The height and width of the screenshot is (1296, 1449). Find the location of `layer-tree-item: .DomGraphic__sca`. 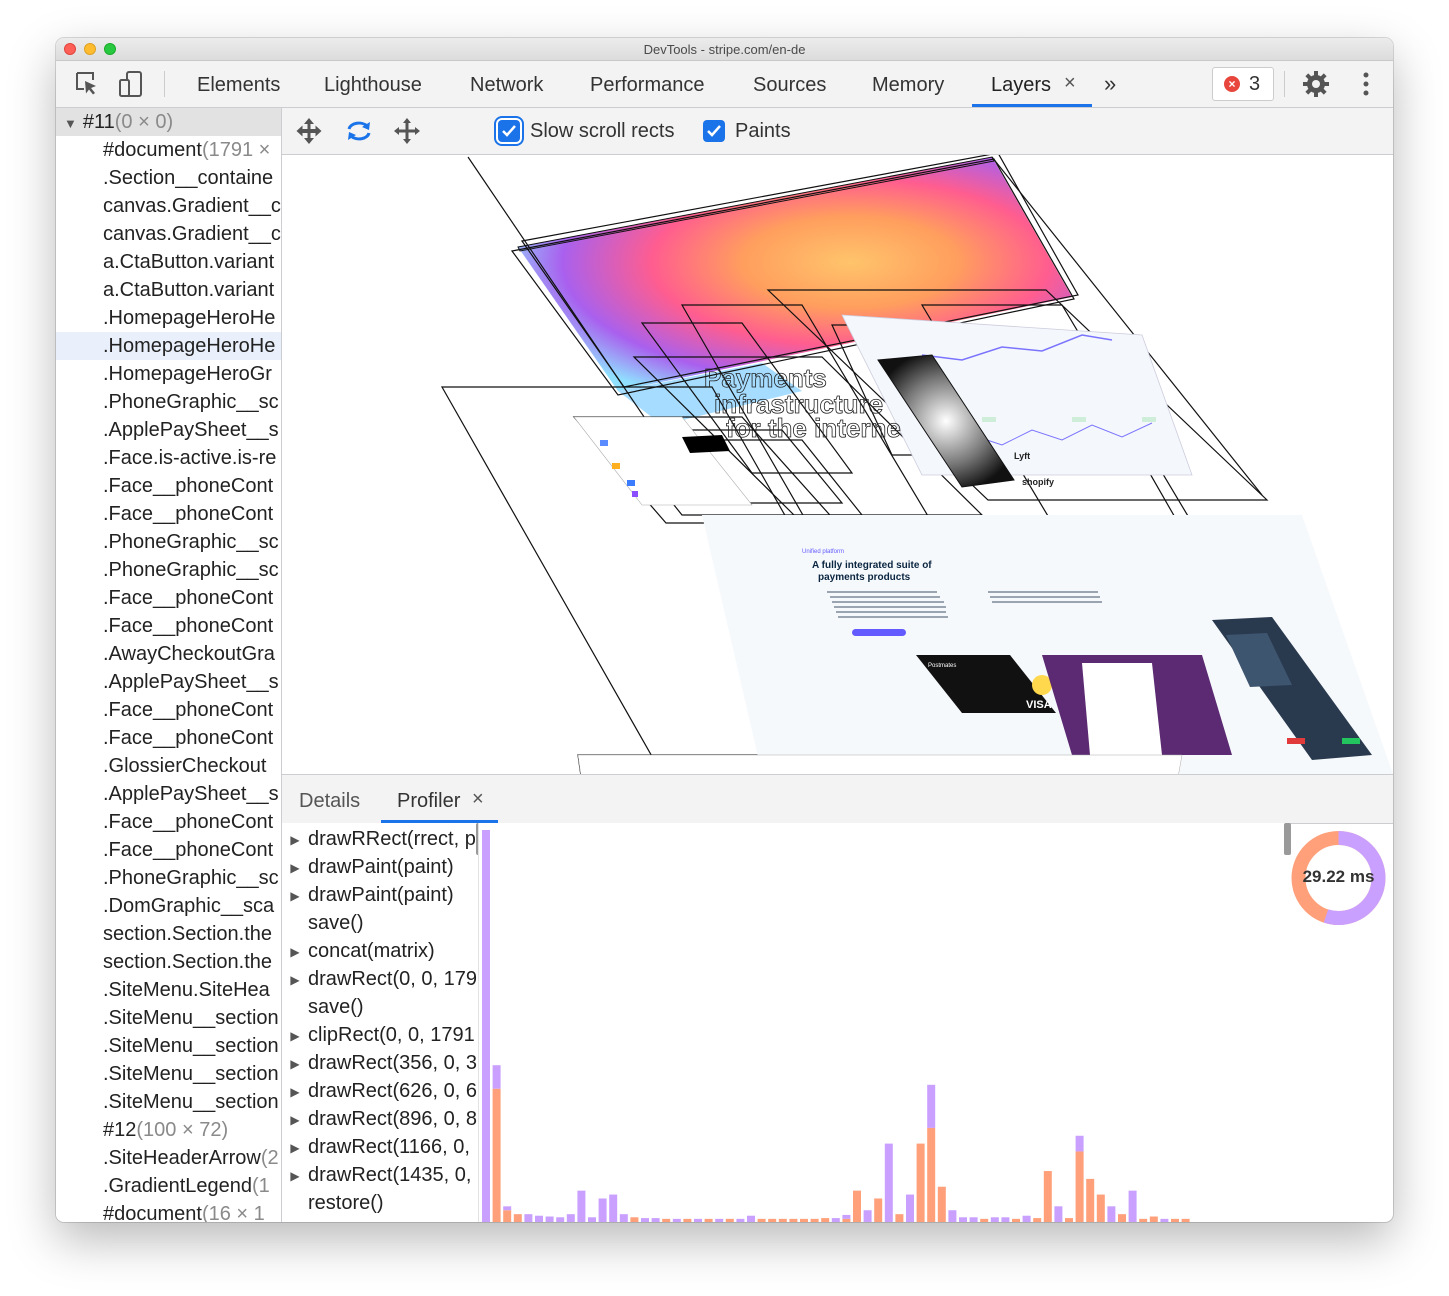

layer-tree-item: .DomGraphic__sca is located at coordinates (168, 906).